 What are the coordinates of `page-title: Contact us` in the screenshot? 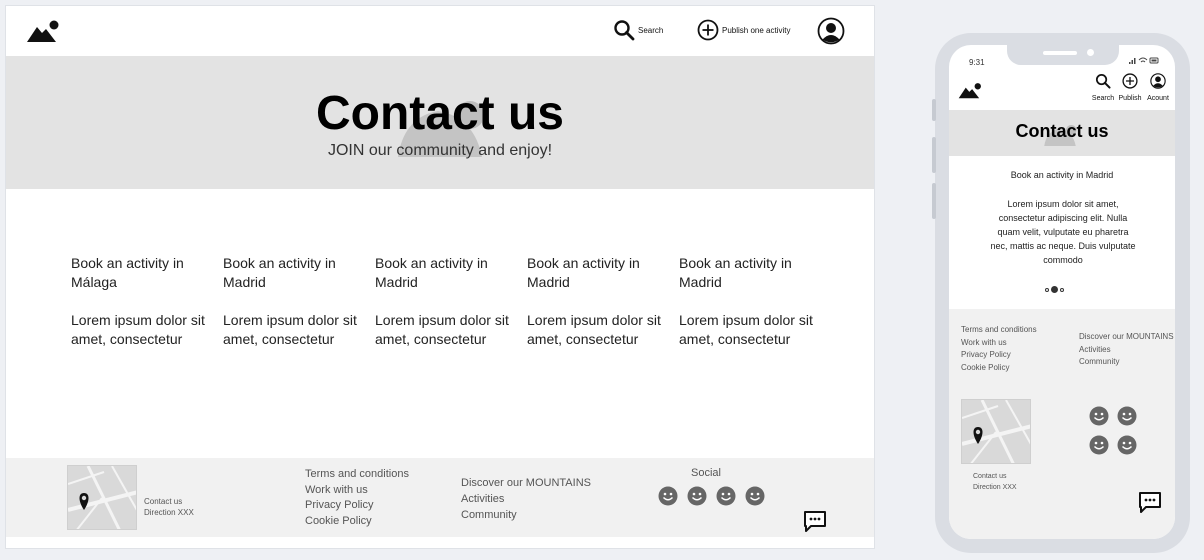 It's located at (439, 113).